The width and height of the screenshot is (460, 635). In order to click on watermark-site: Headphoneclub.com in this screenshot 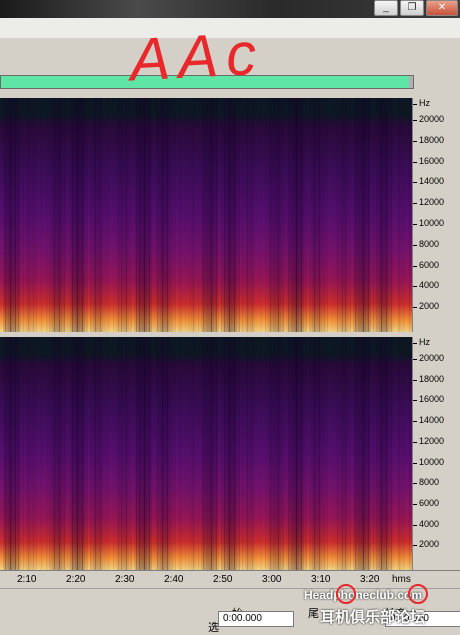, I will do `click(363, 595)`.